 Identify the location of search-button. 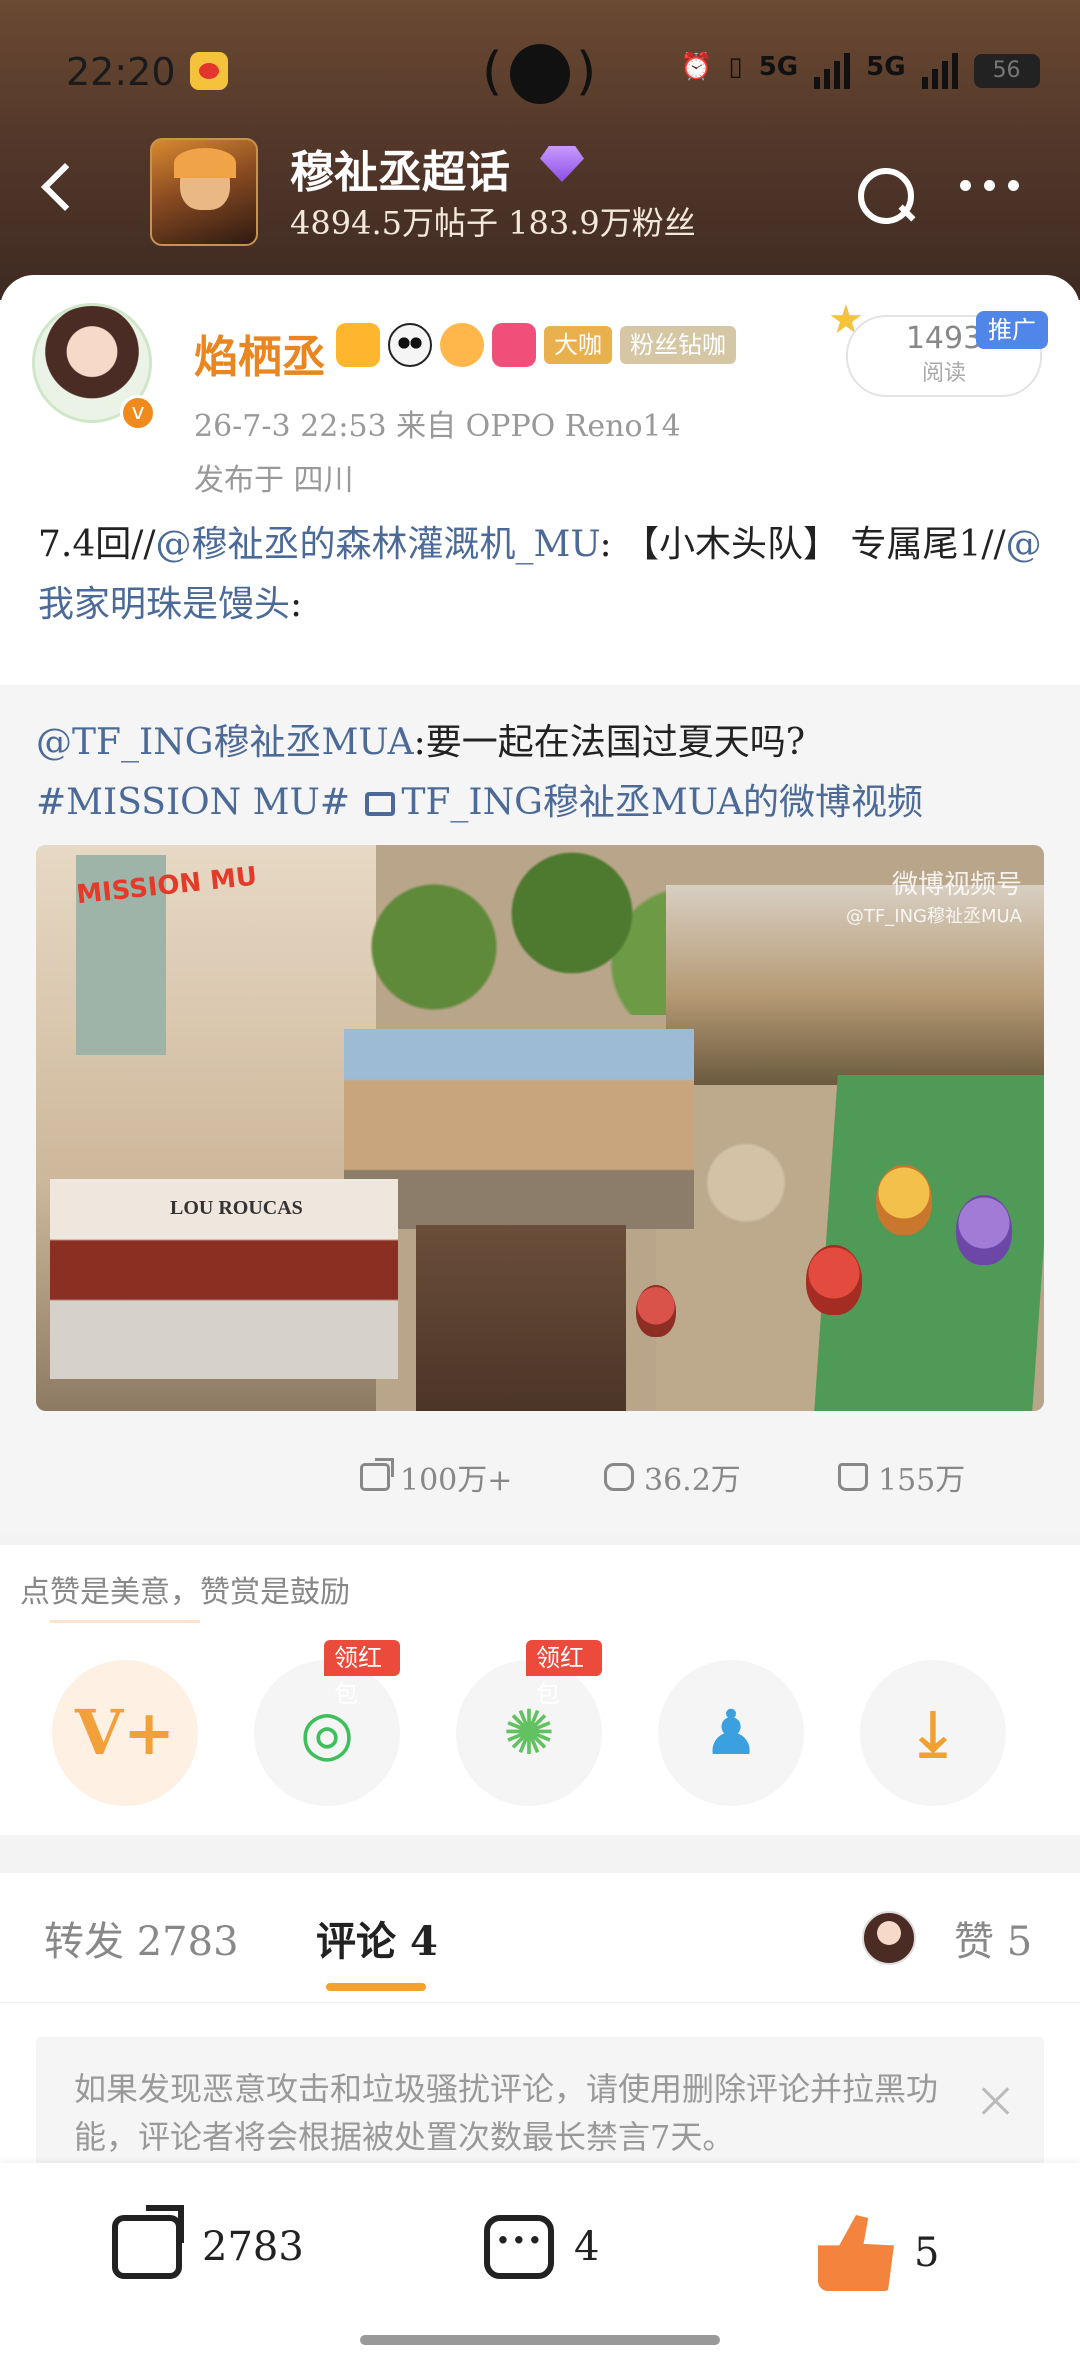
(885, 193).